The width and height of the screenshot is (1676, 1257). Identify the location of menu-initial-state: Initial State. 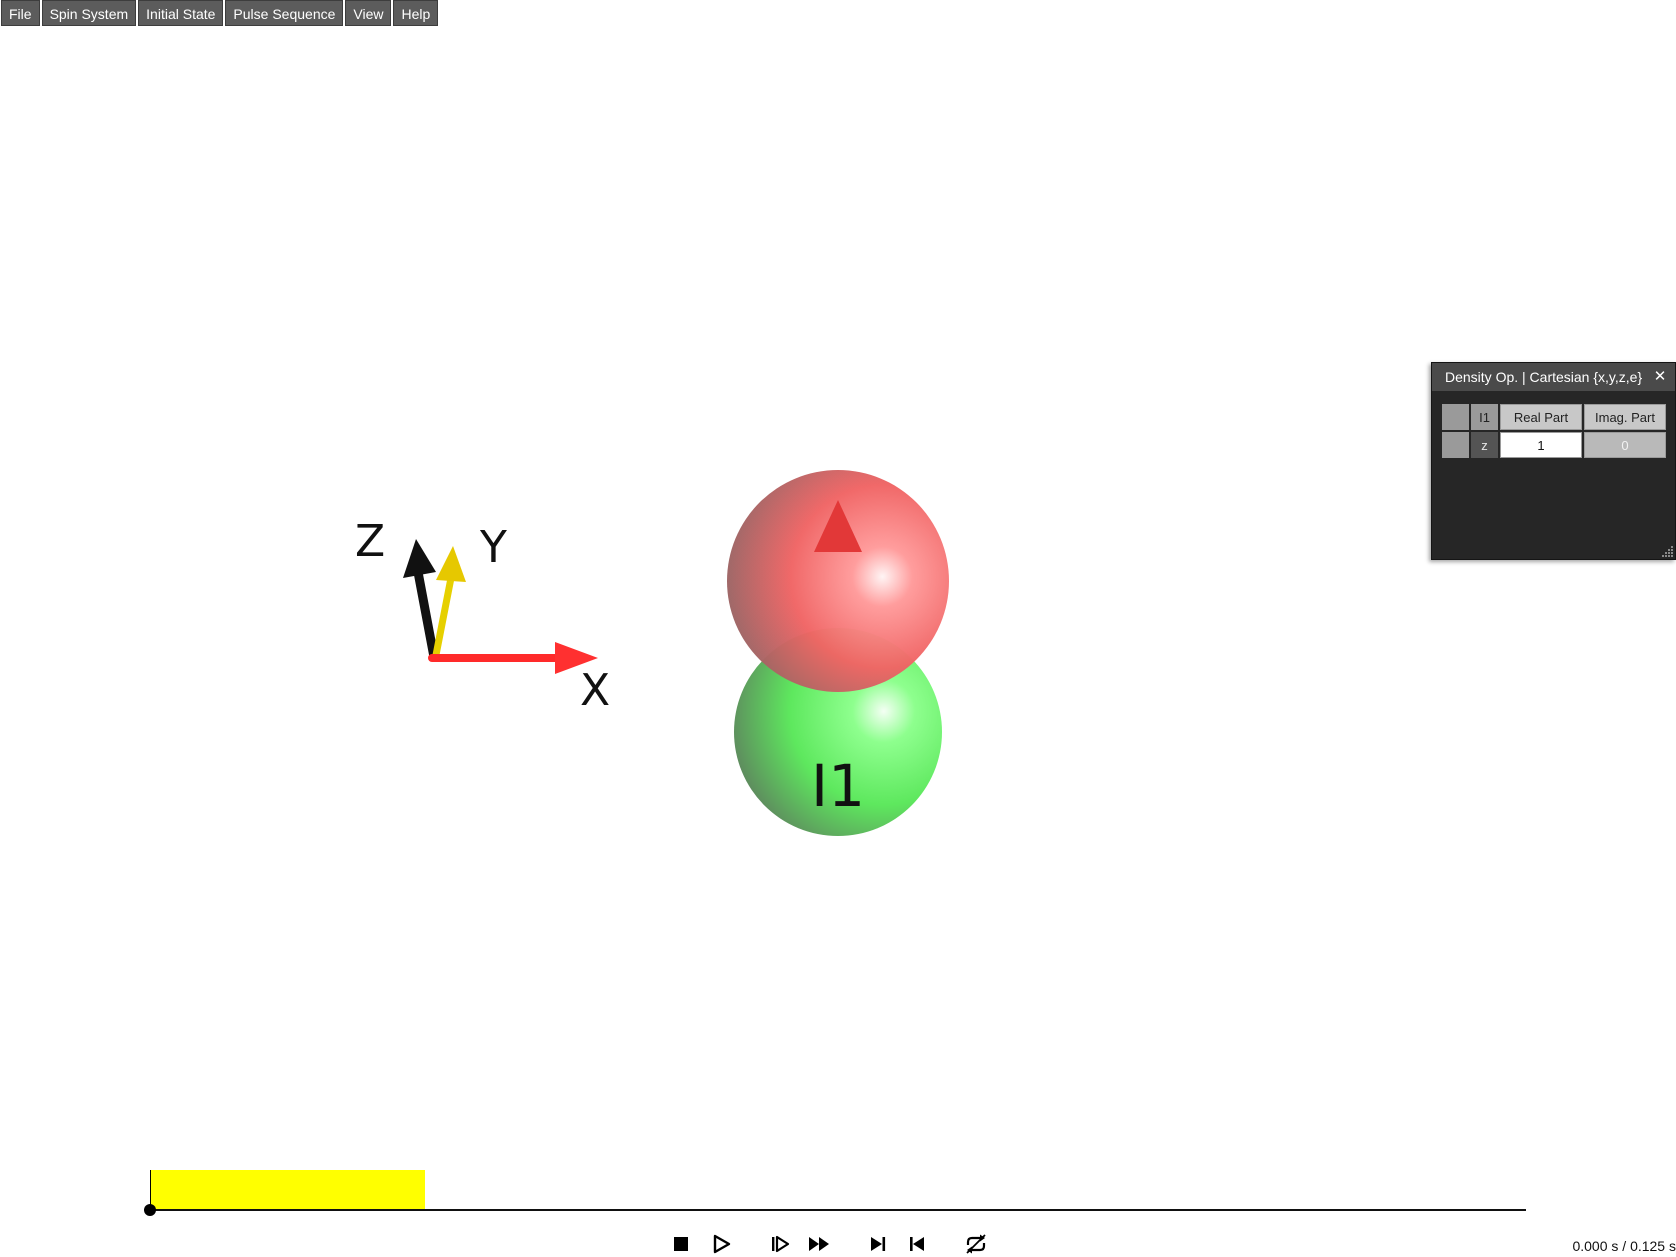
(181, 13).